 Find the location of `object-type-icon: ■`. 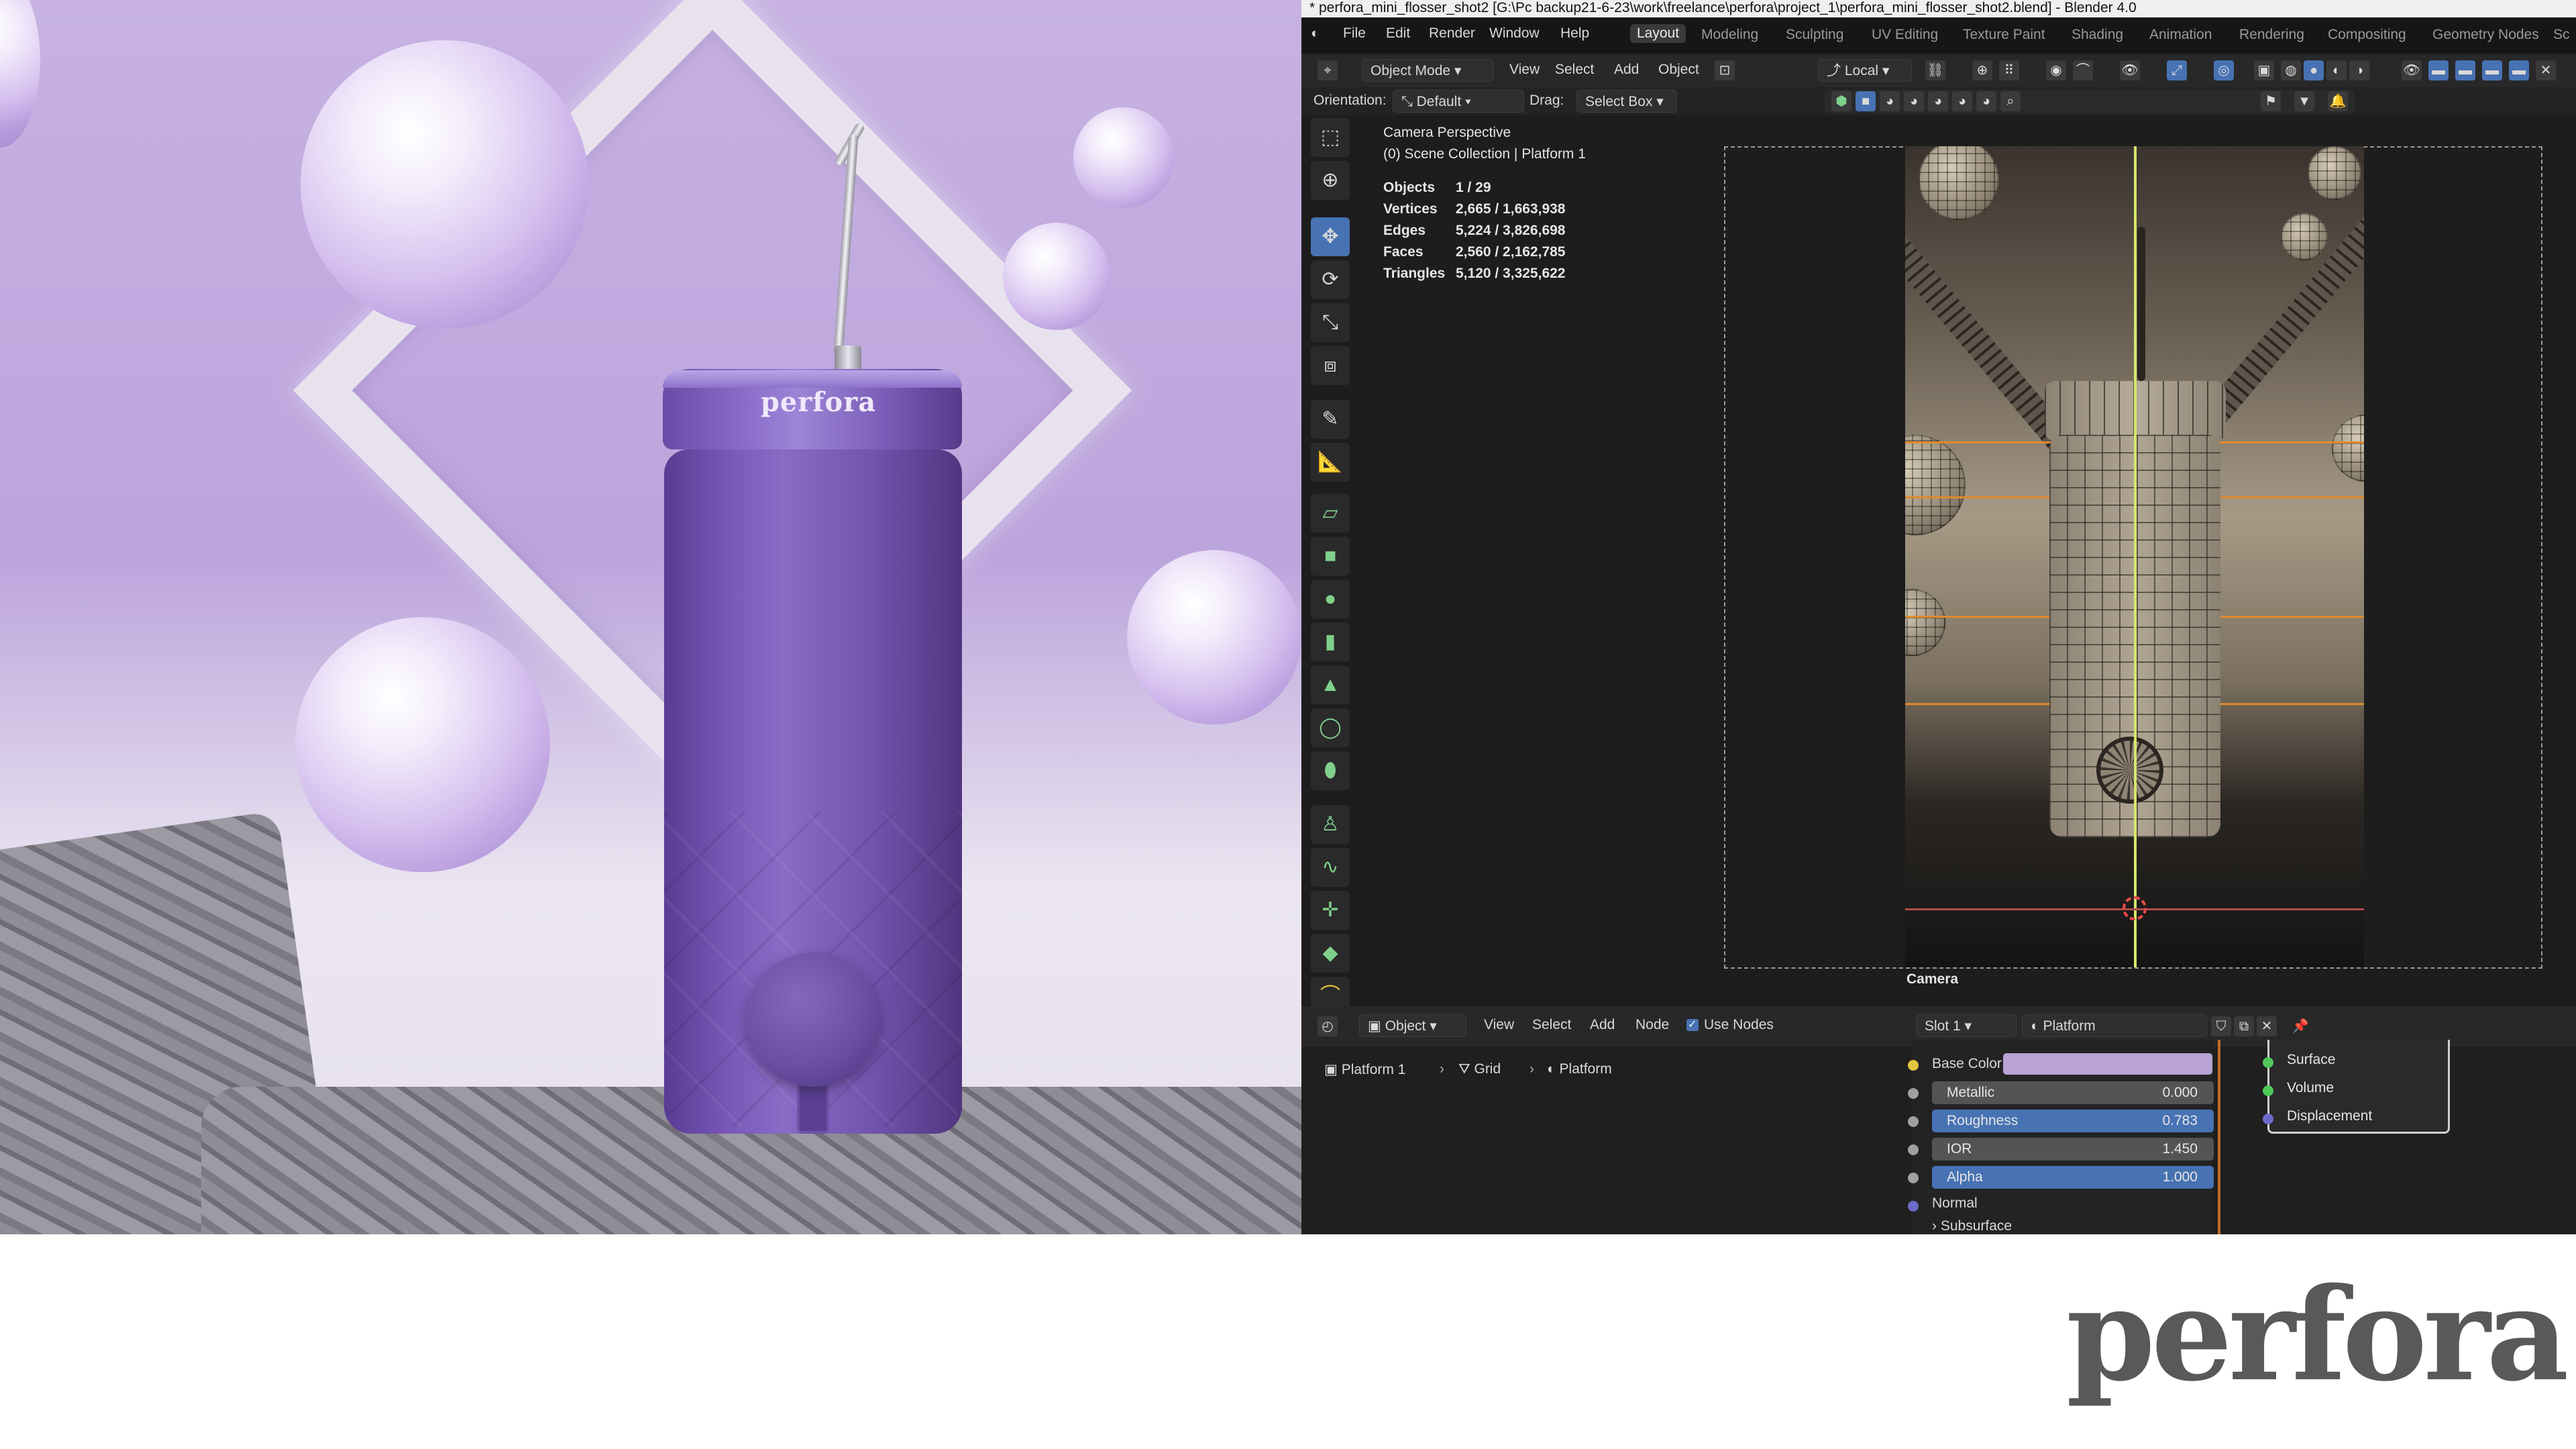

object-type-icon: ■ is located at coordinates (1866, 101).